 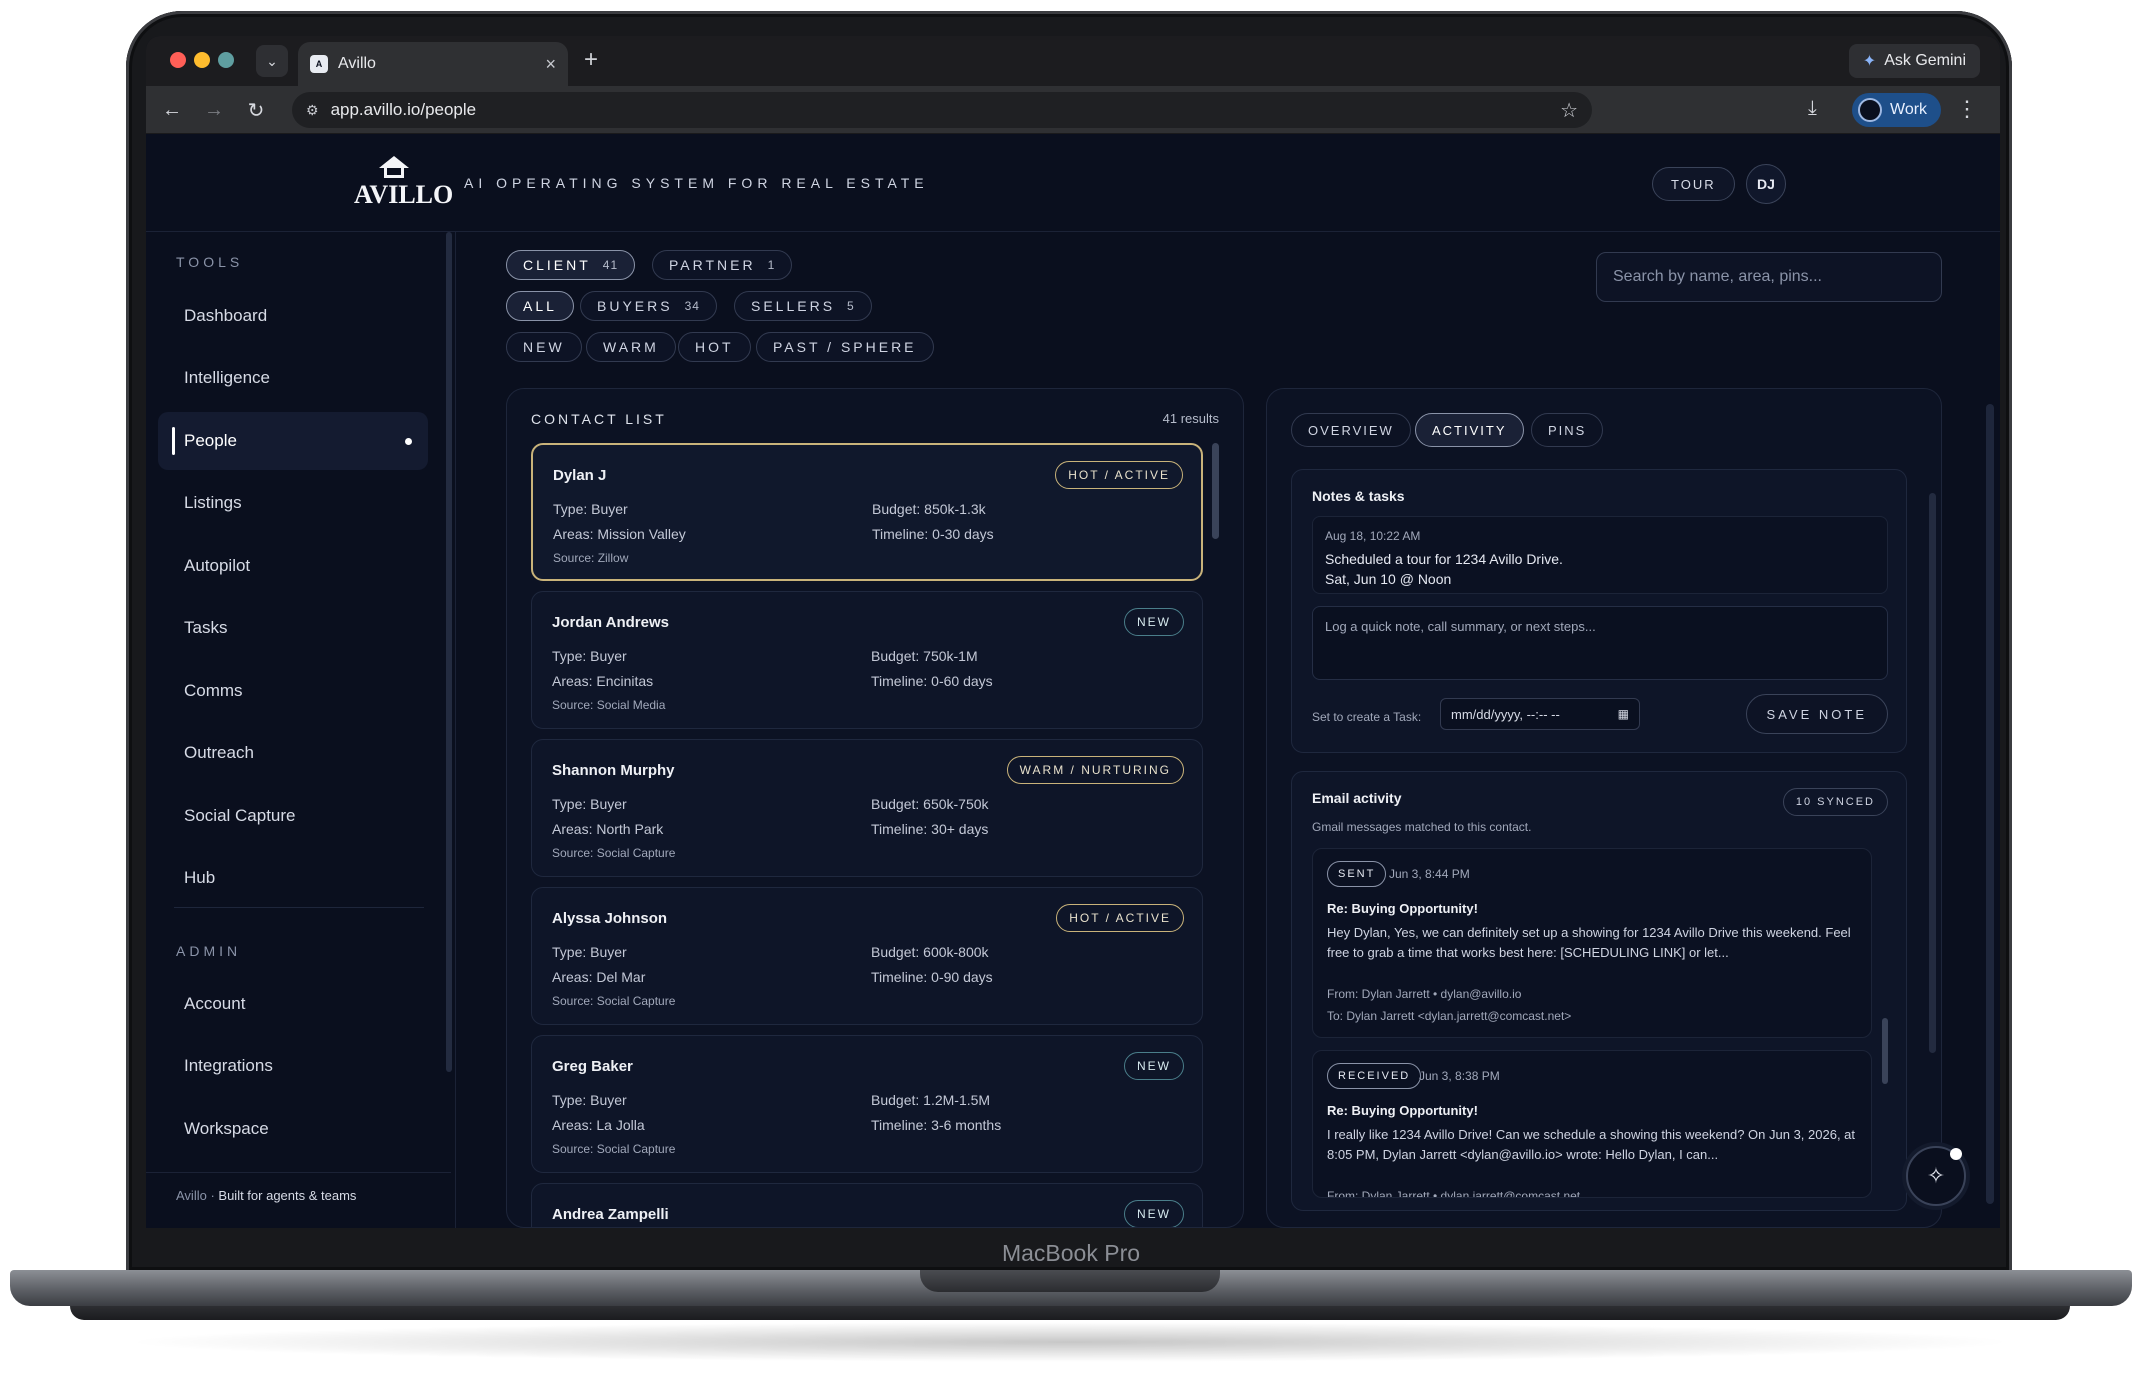 I want to click on filter-warm: WARM, so click(x=631, y=347).